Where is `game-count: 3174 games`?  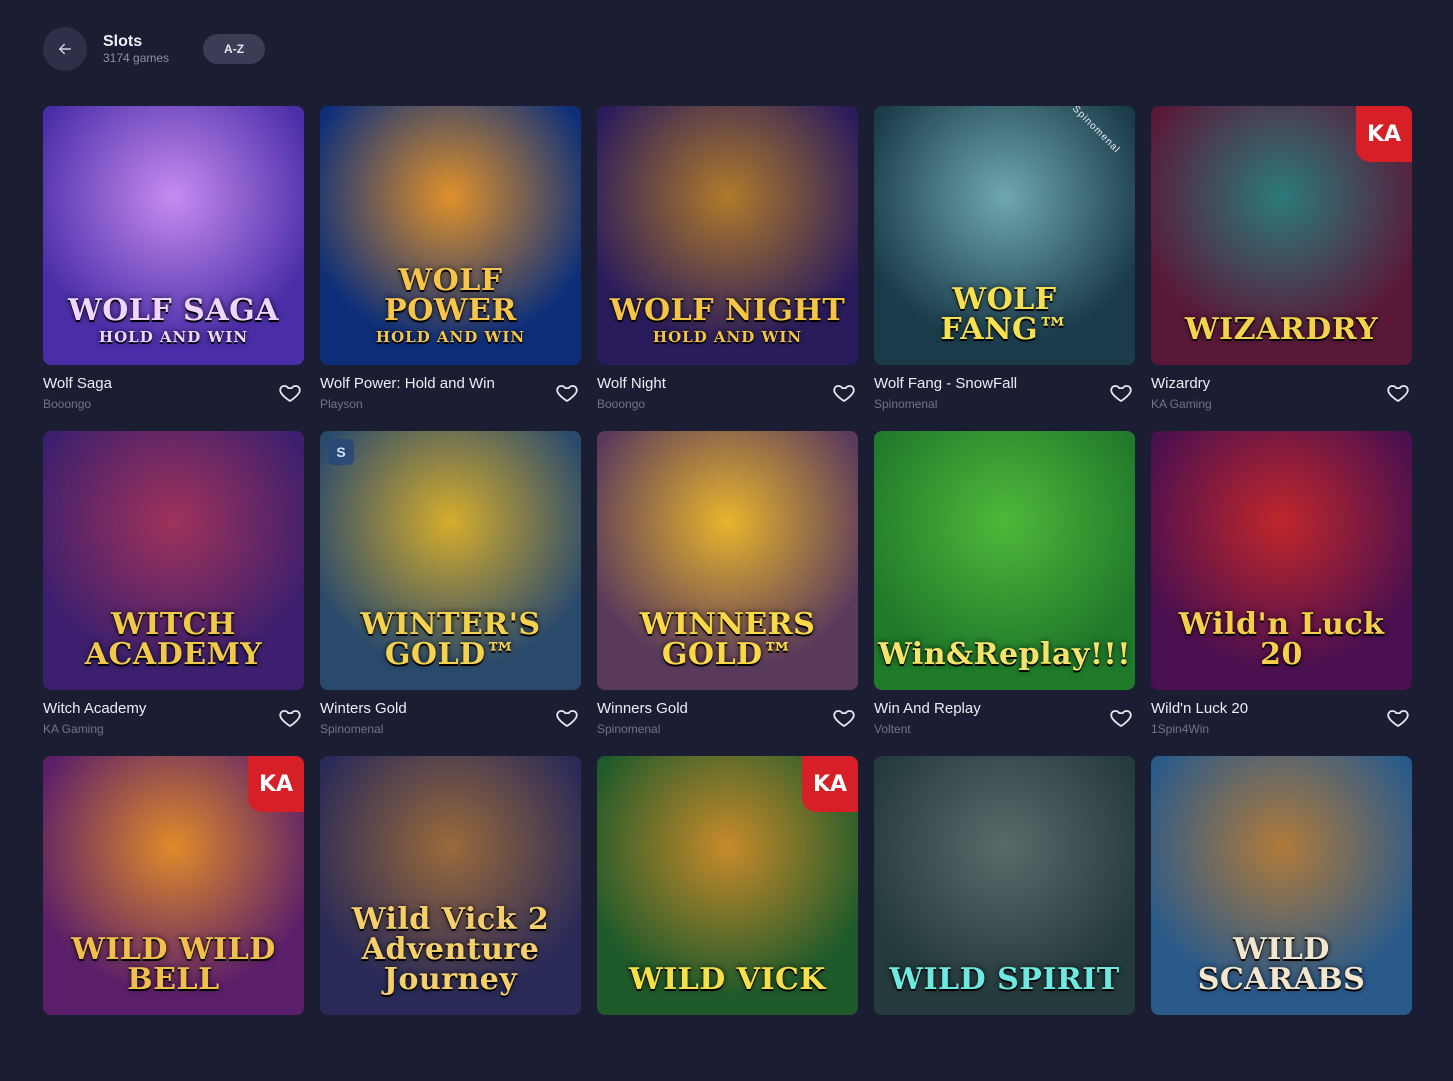 game-count: 3174 games is located at coordinates (136, 58).